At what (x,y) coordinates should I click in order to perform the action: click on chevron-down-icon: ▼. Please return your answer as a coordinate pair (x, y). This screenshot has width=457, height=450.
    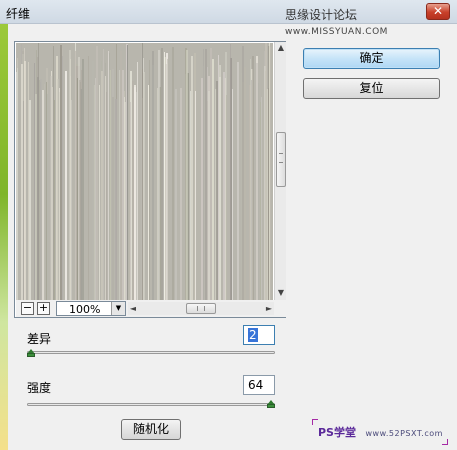
    Looking at the image, I should click on (118, 308).